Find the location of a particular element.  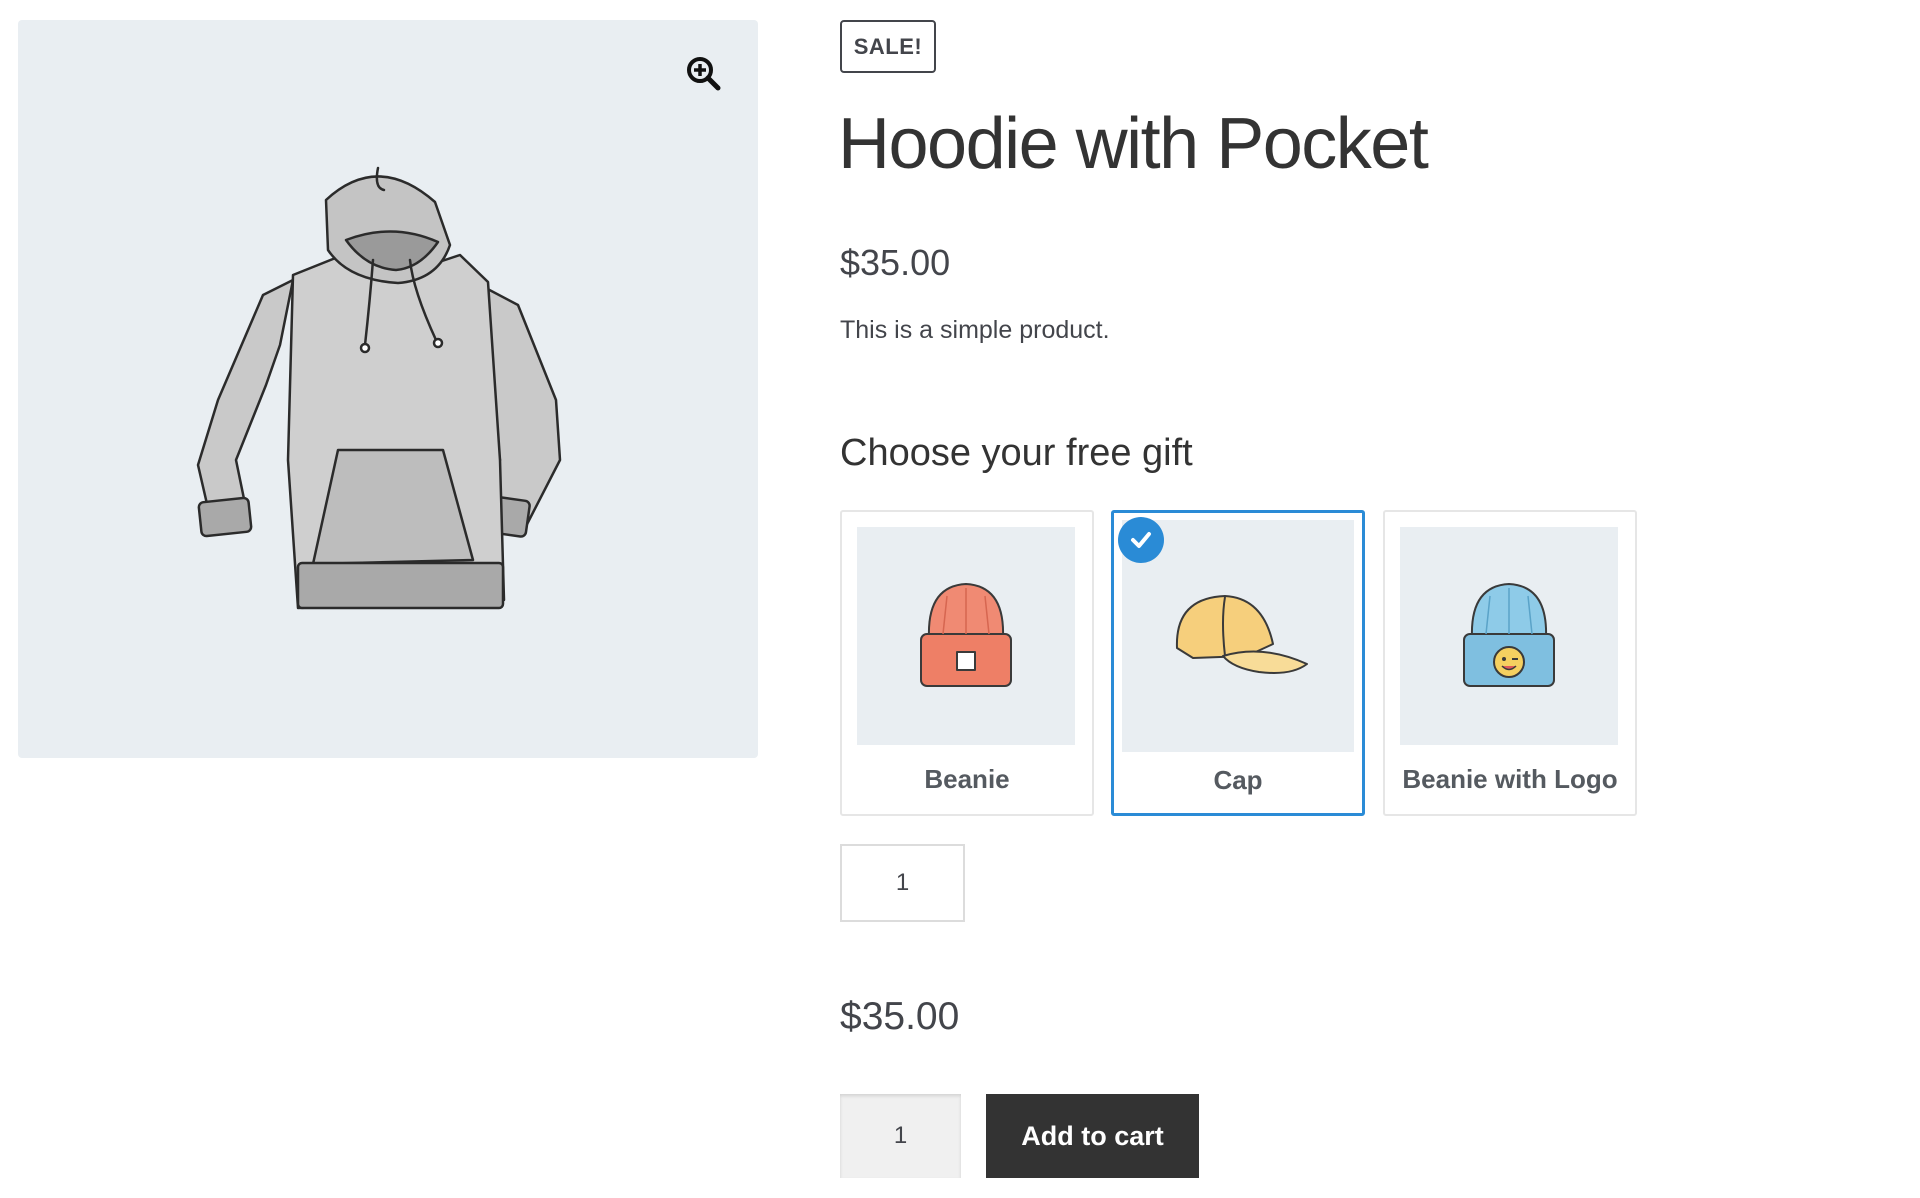

beanie-image is located at coordinates (966, 636).